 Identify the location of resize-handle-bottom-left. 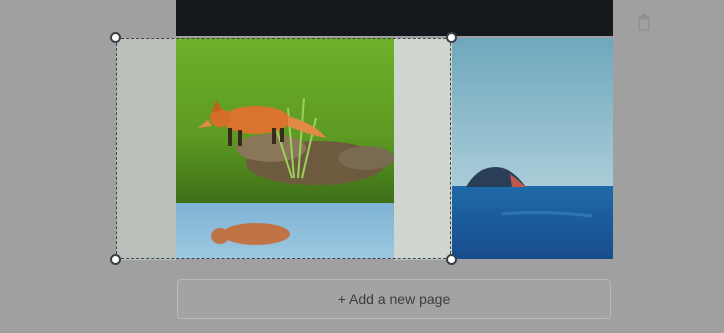
(115, 259).